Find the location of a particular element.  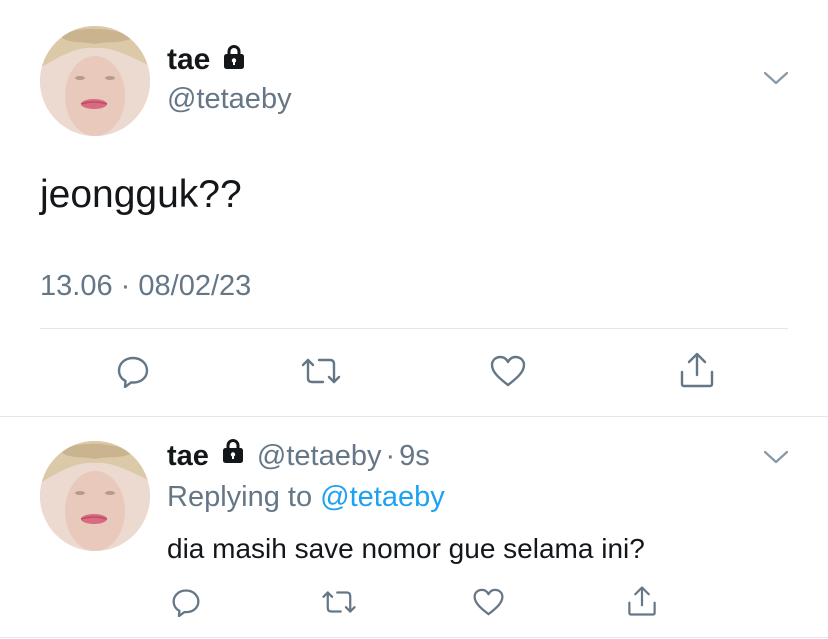

main-tweet-more-button is located at coordinates (776, 78).